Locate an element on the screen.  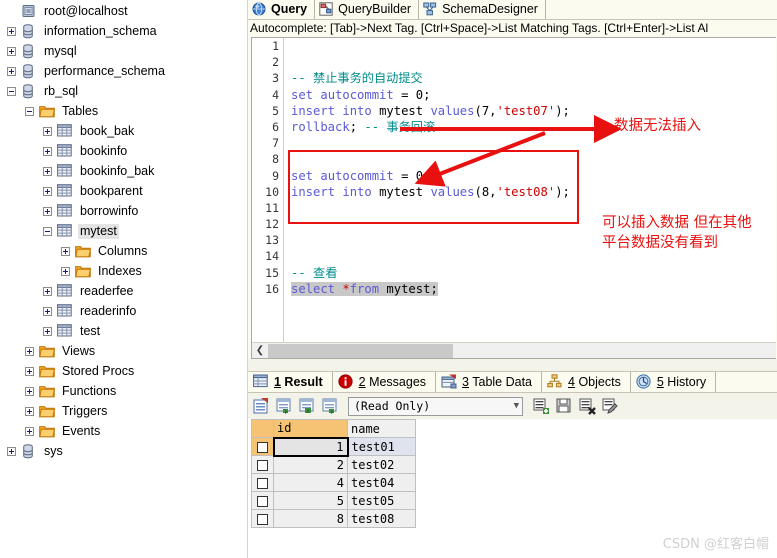
grid-cell-name: test04 is located at coordinates (381, 482).